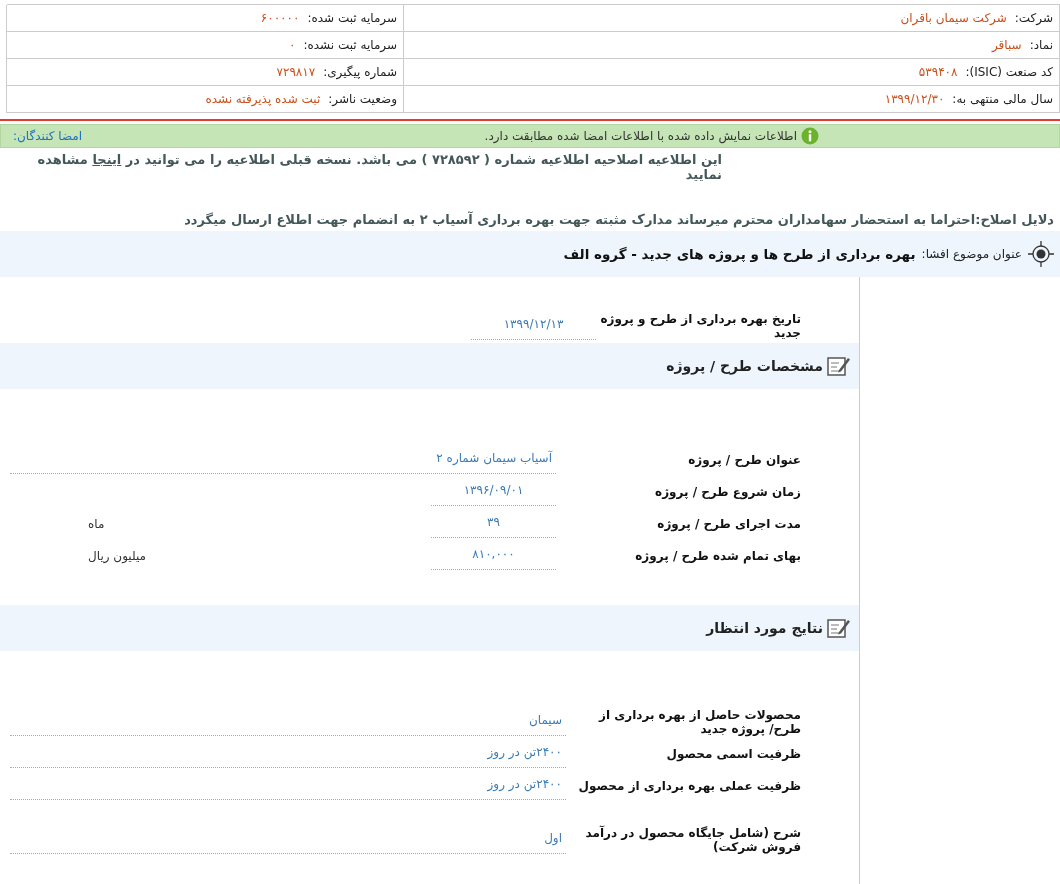 This screenshot has width=1060, height=884. Describe the element at coordinates (1006, 45) in the screenshot. I see `info-value: سباقر` at that location.